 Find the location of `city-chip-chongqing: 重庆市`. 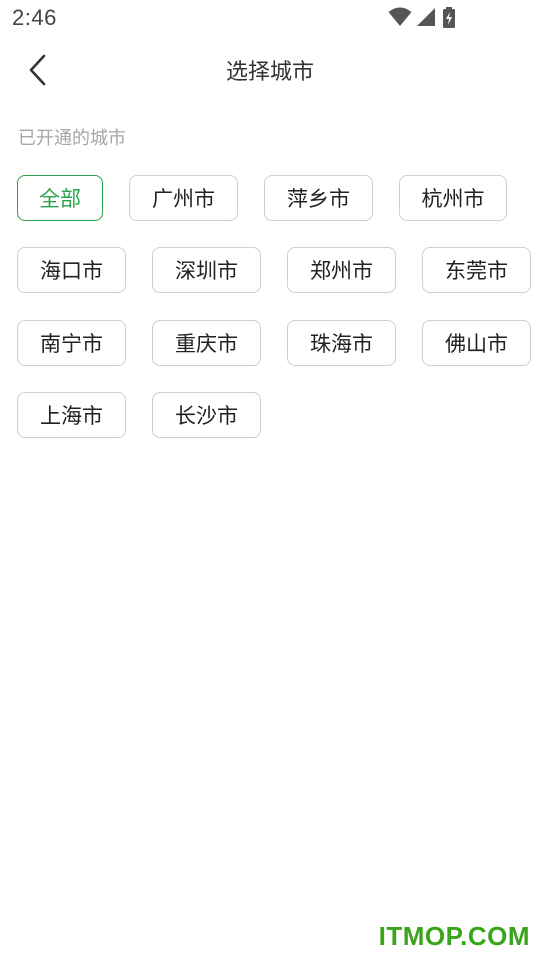

city-chip-chongqing: 重庆市 is located at coordinates (206, 343).